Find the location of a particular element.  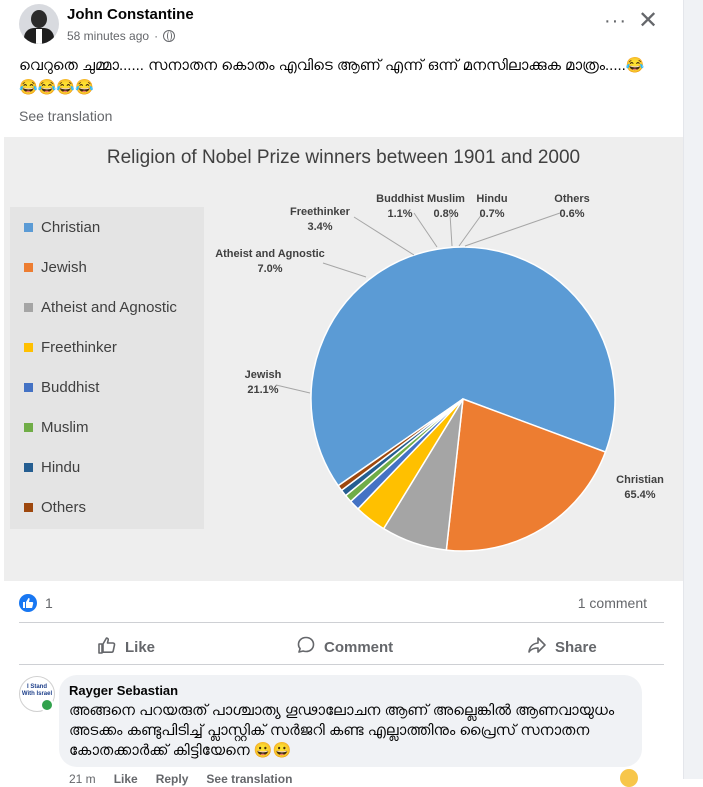

like-count: 1 is located at coordinates (49, 603).